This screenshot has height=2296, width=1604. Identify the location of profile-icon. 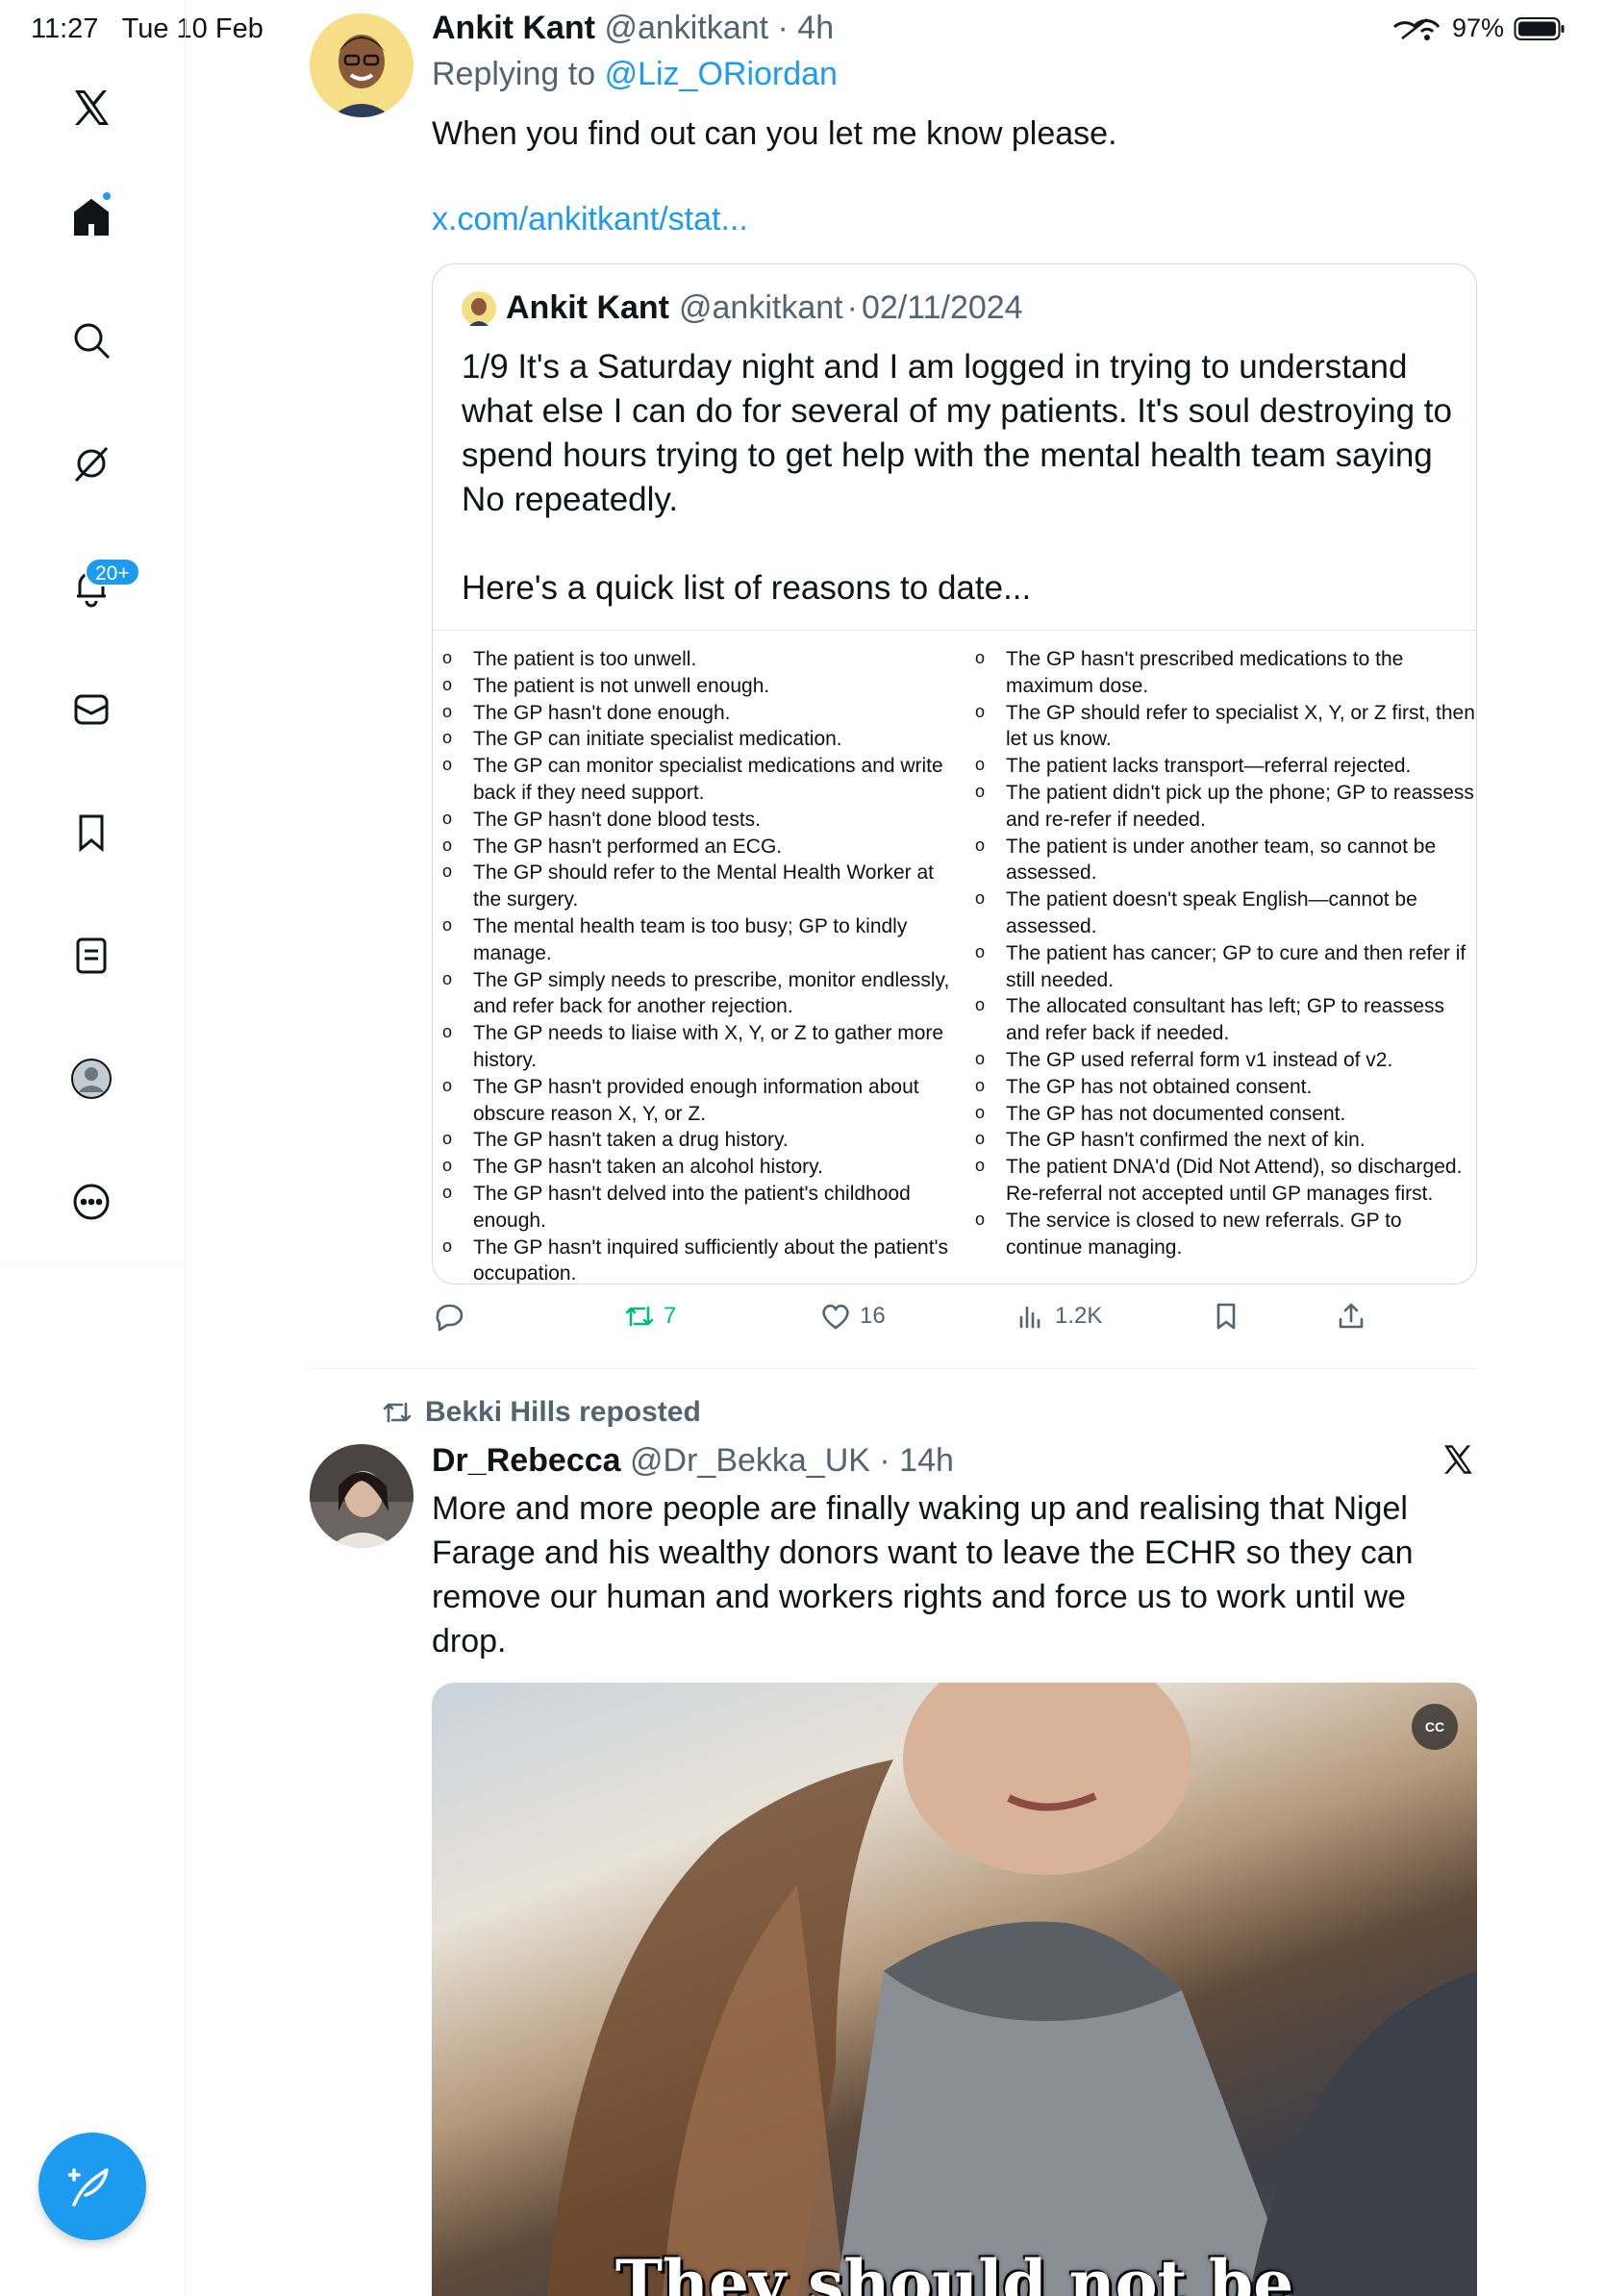
(91, 1079).